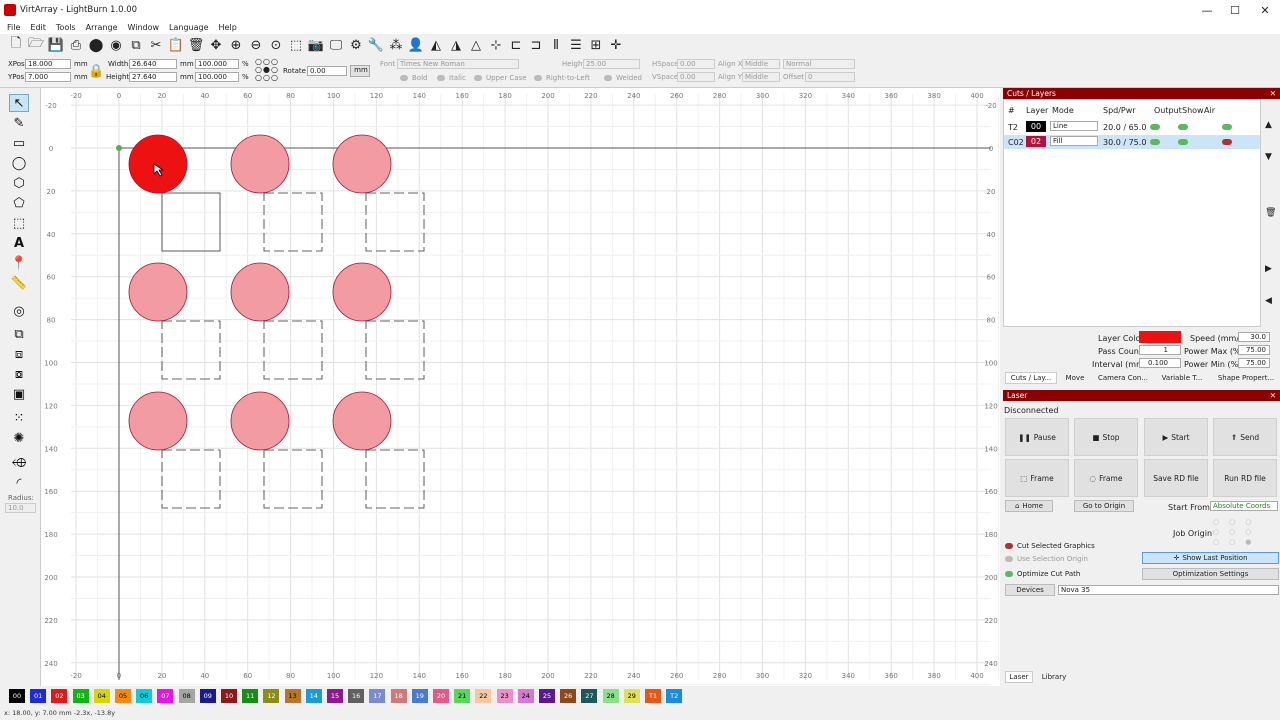 This screenshot has width=1280, height=720. I want to click on start-button: ▶ Start, so click(1176, 437).